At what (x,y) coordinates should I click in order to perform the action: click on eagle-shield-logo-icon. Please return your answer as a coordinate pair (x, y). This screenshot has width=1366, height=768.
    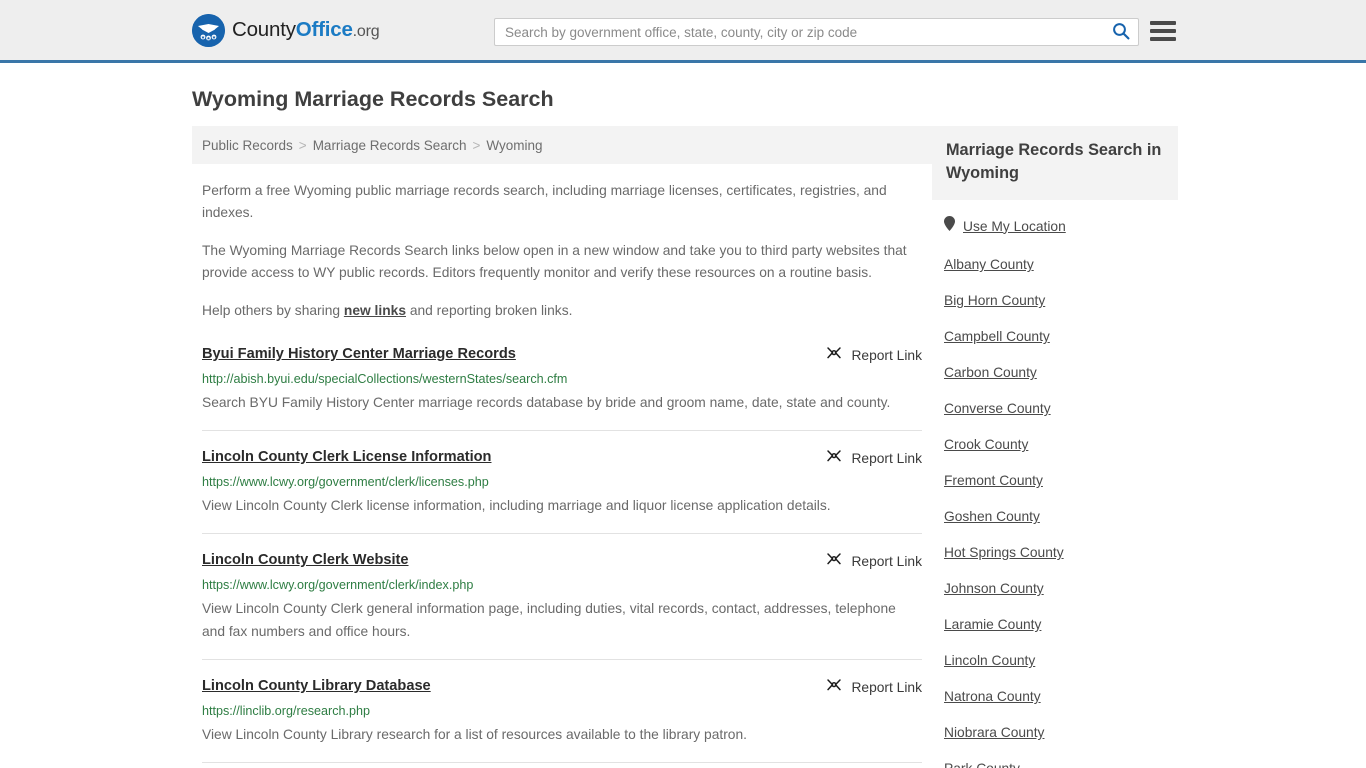
    Looking at the image, I should click on (208, 30).